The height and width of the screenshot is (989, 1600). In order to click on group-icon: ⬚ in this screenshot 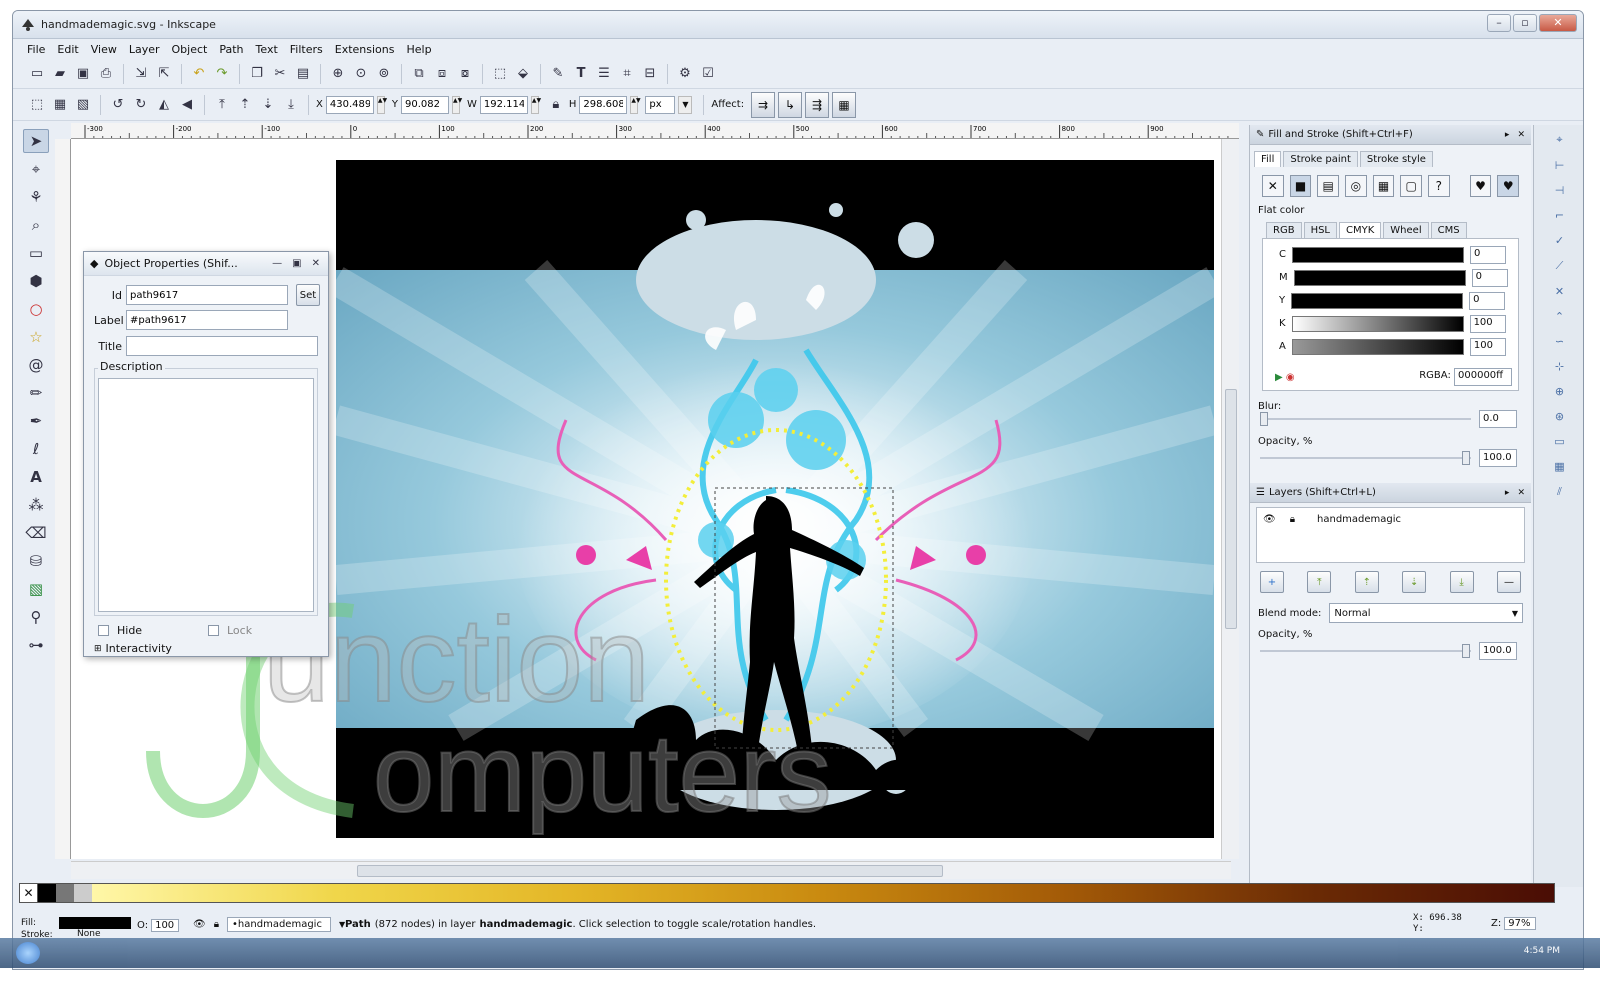, I will do `click(500, 74)`.